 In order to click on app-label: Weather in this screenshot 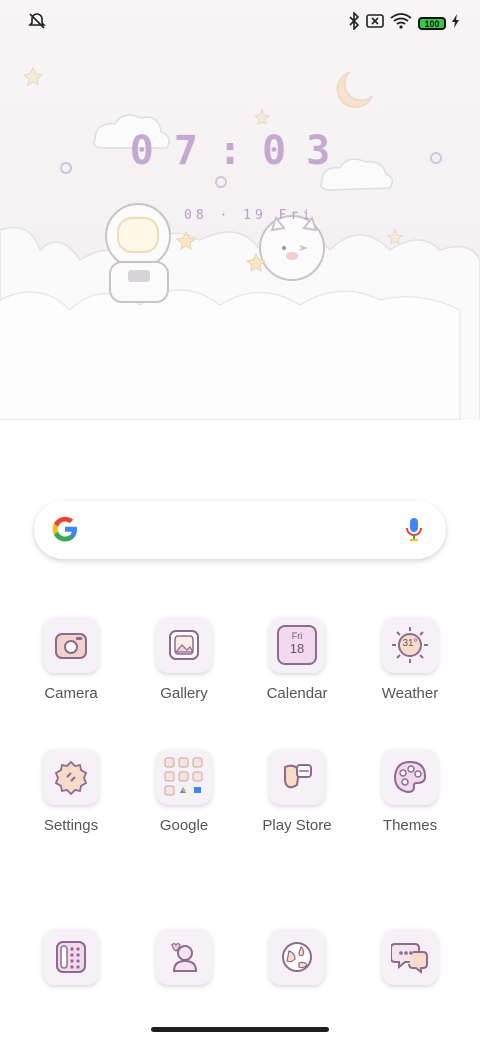, I will do `click(410, 693)`.